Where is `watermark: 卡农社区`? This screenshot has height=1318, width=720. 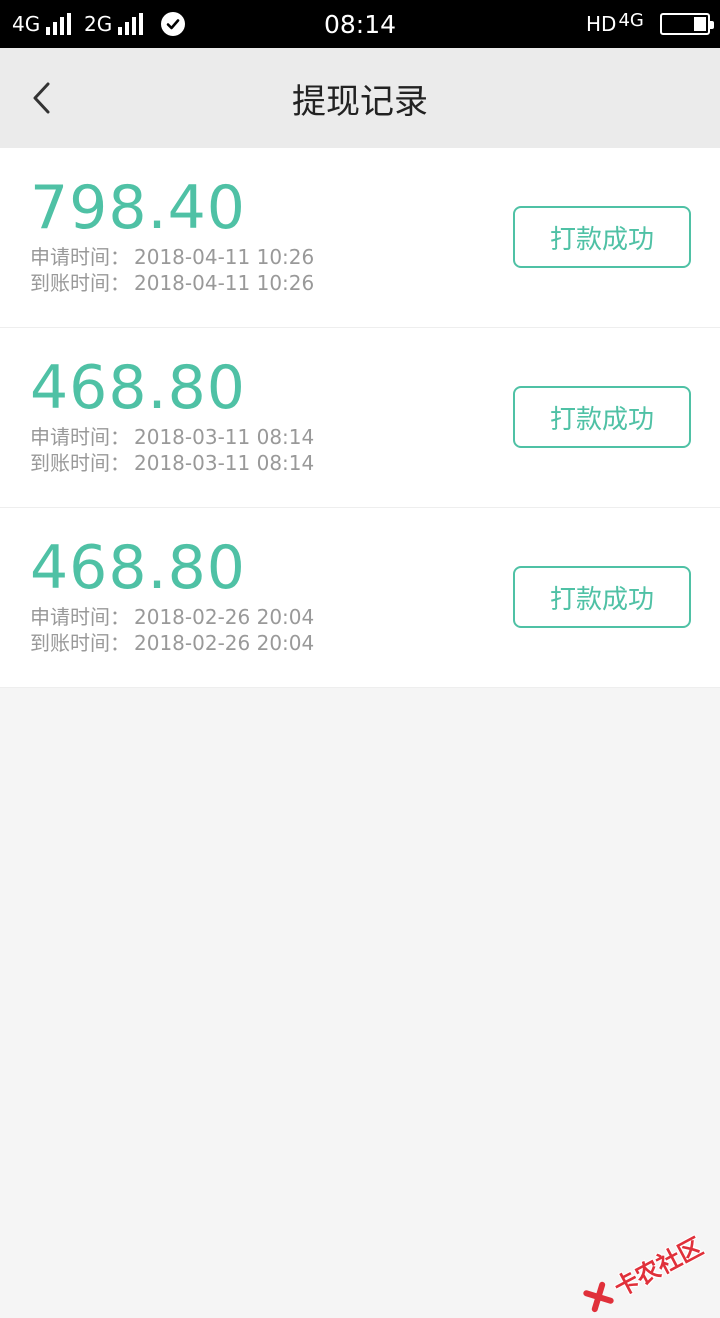
watermark: 卡农社区 is located at coordinates (643, 1272).